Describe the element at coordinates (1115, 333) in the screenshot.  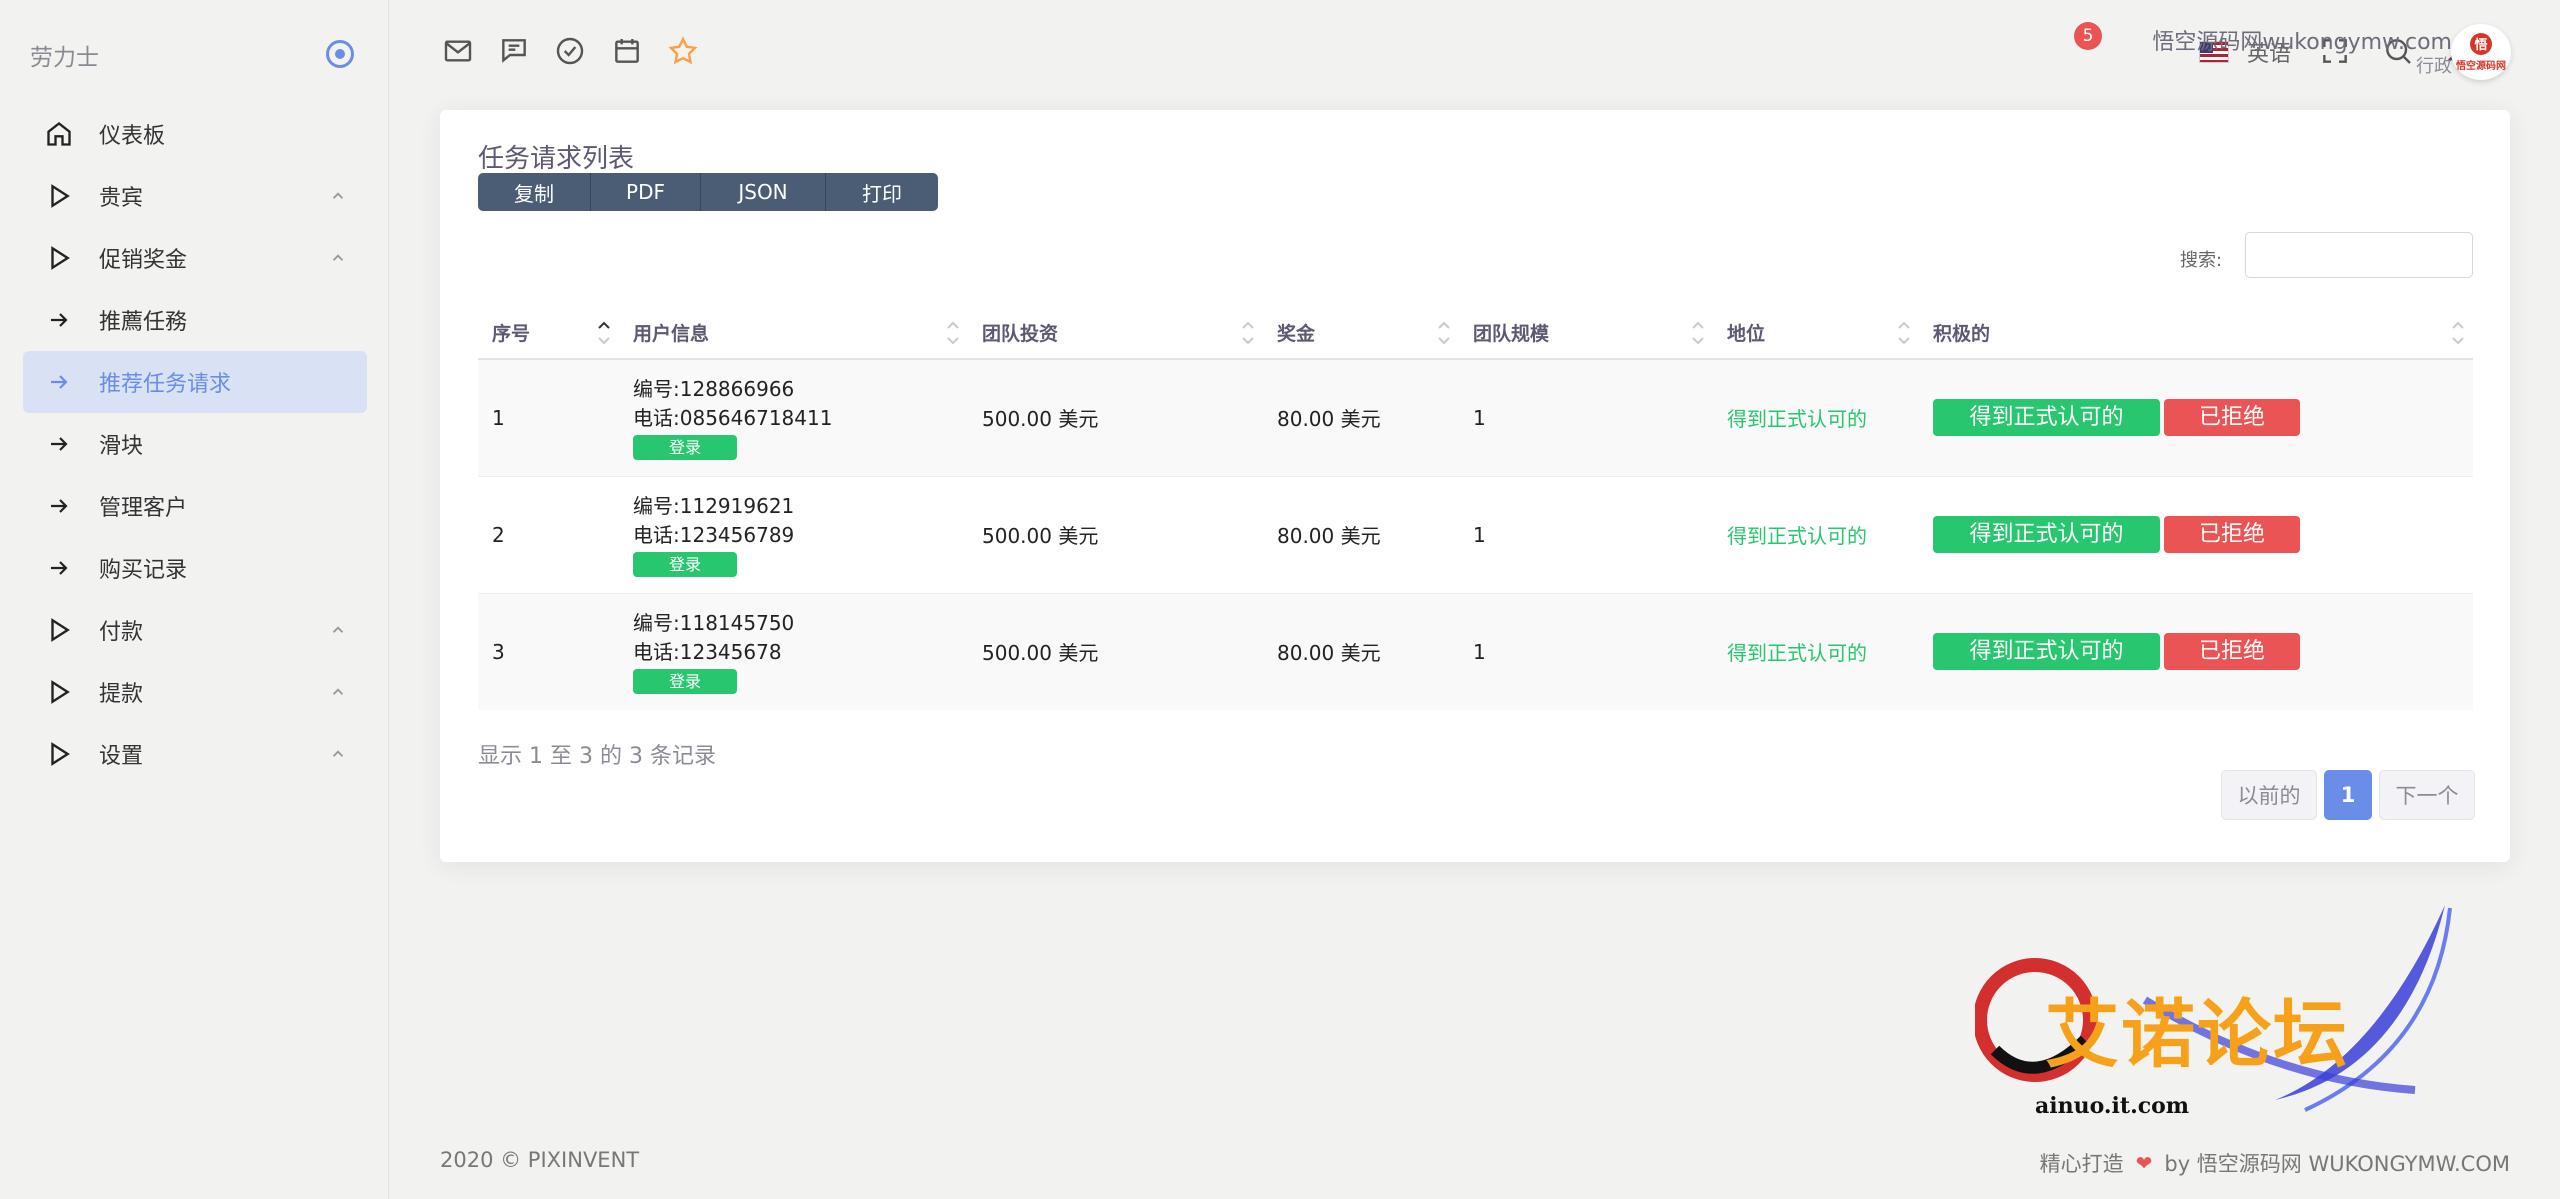
I see `column-header-team-investment: 团队投资` at that location.